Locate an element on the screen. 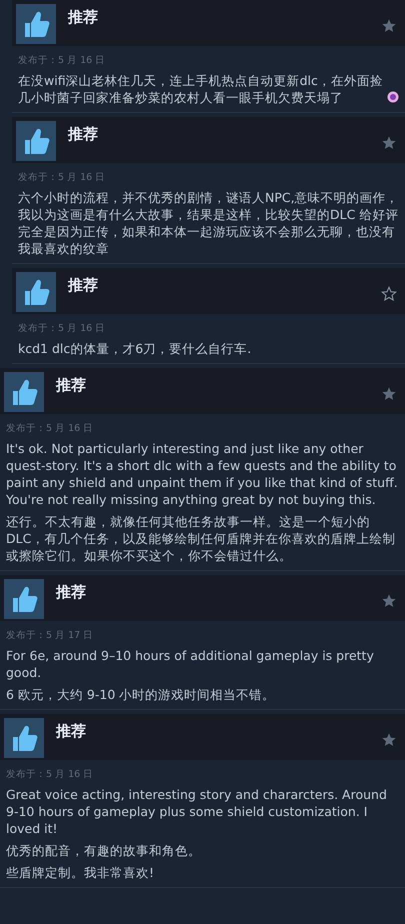 Image resolution: width=405 pixels, height=924 pixels. review-text: 些盾牌定制。我非常喜欢! is located at coordinates (80, 872).